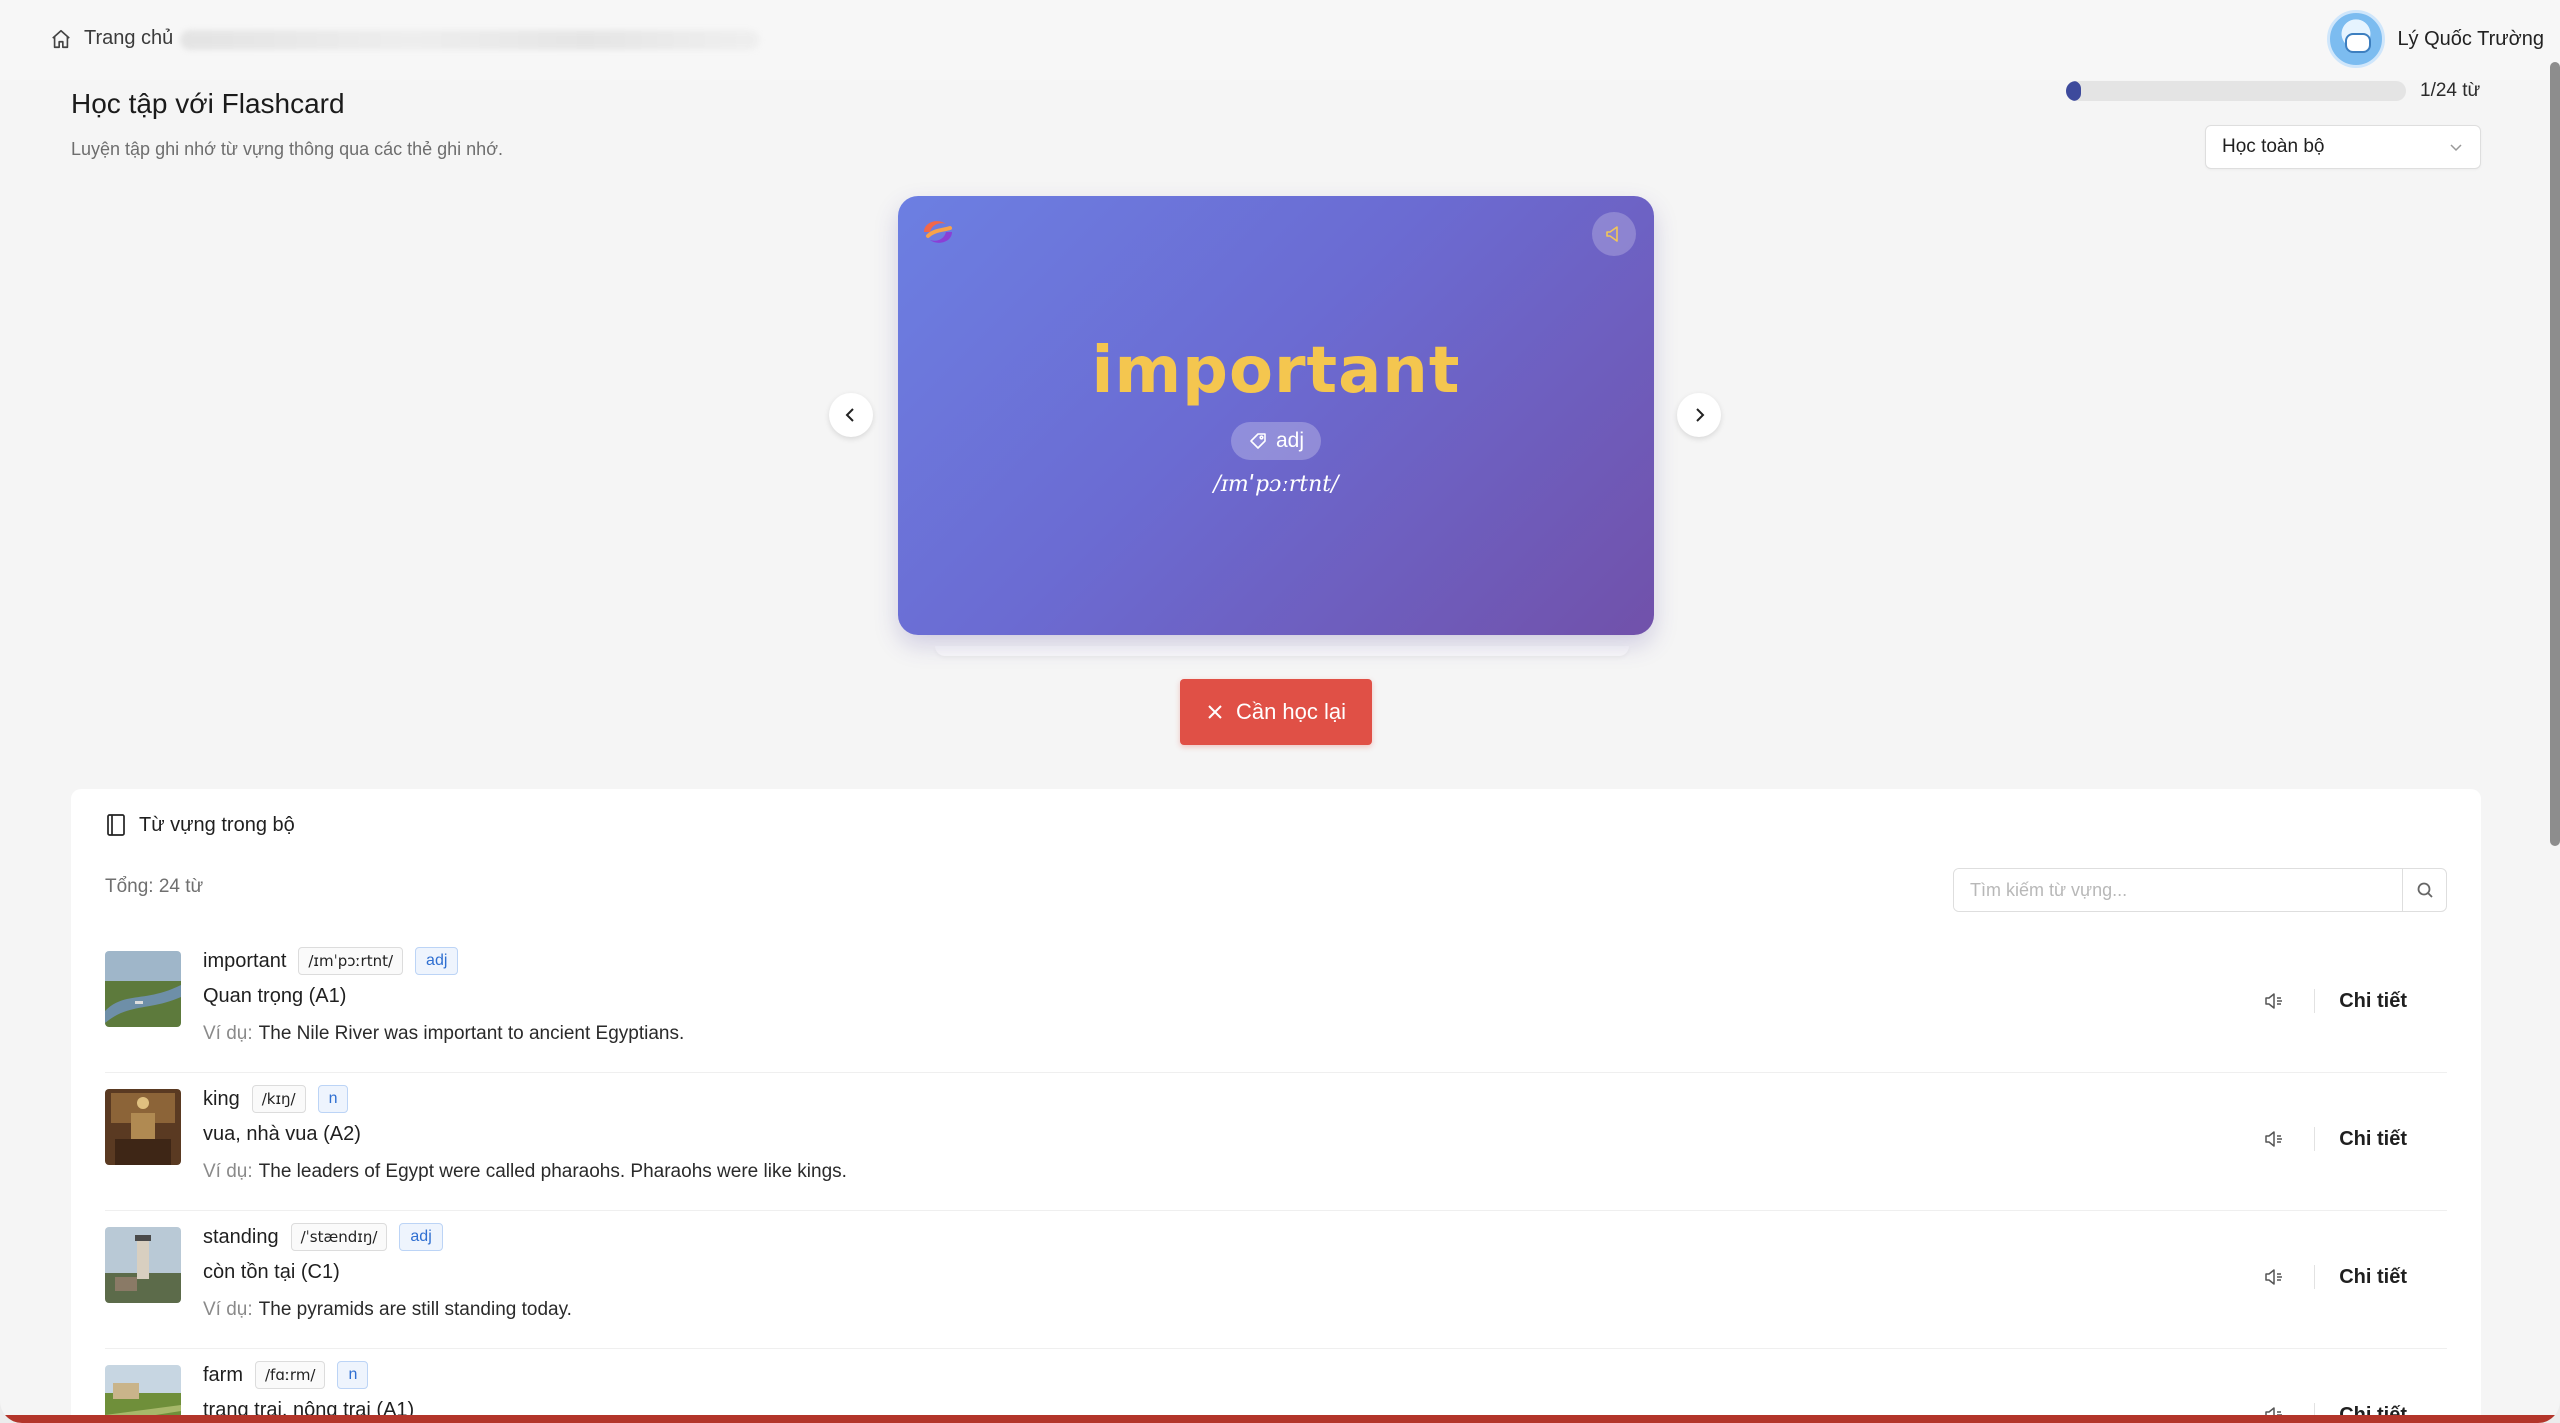  Describe the element at coordinates (2273, 146) in the screenshot. I see `study-mode-value: Học toàn bộ` at that location.